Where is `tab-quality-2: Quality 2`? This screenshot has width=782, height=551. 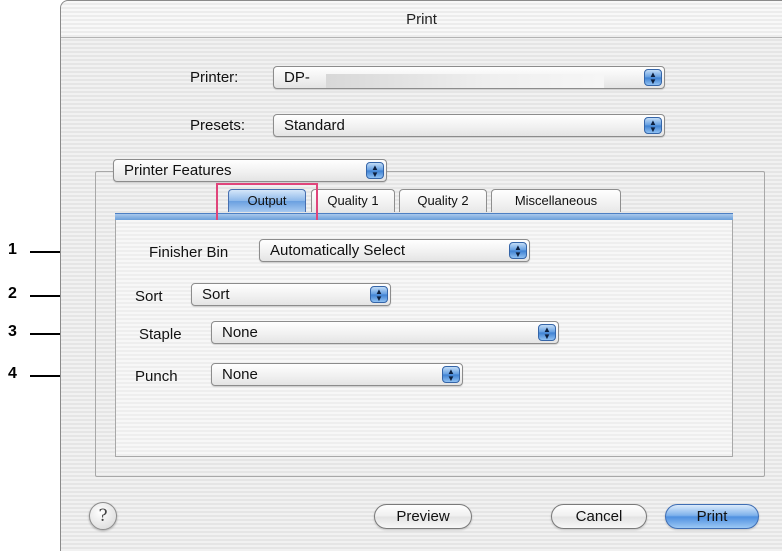
tab-quality-2: Quality 2 is located at coordinates (443, 200).